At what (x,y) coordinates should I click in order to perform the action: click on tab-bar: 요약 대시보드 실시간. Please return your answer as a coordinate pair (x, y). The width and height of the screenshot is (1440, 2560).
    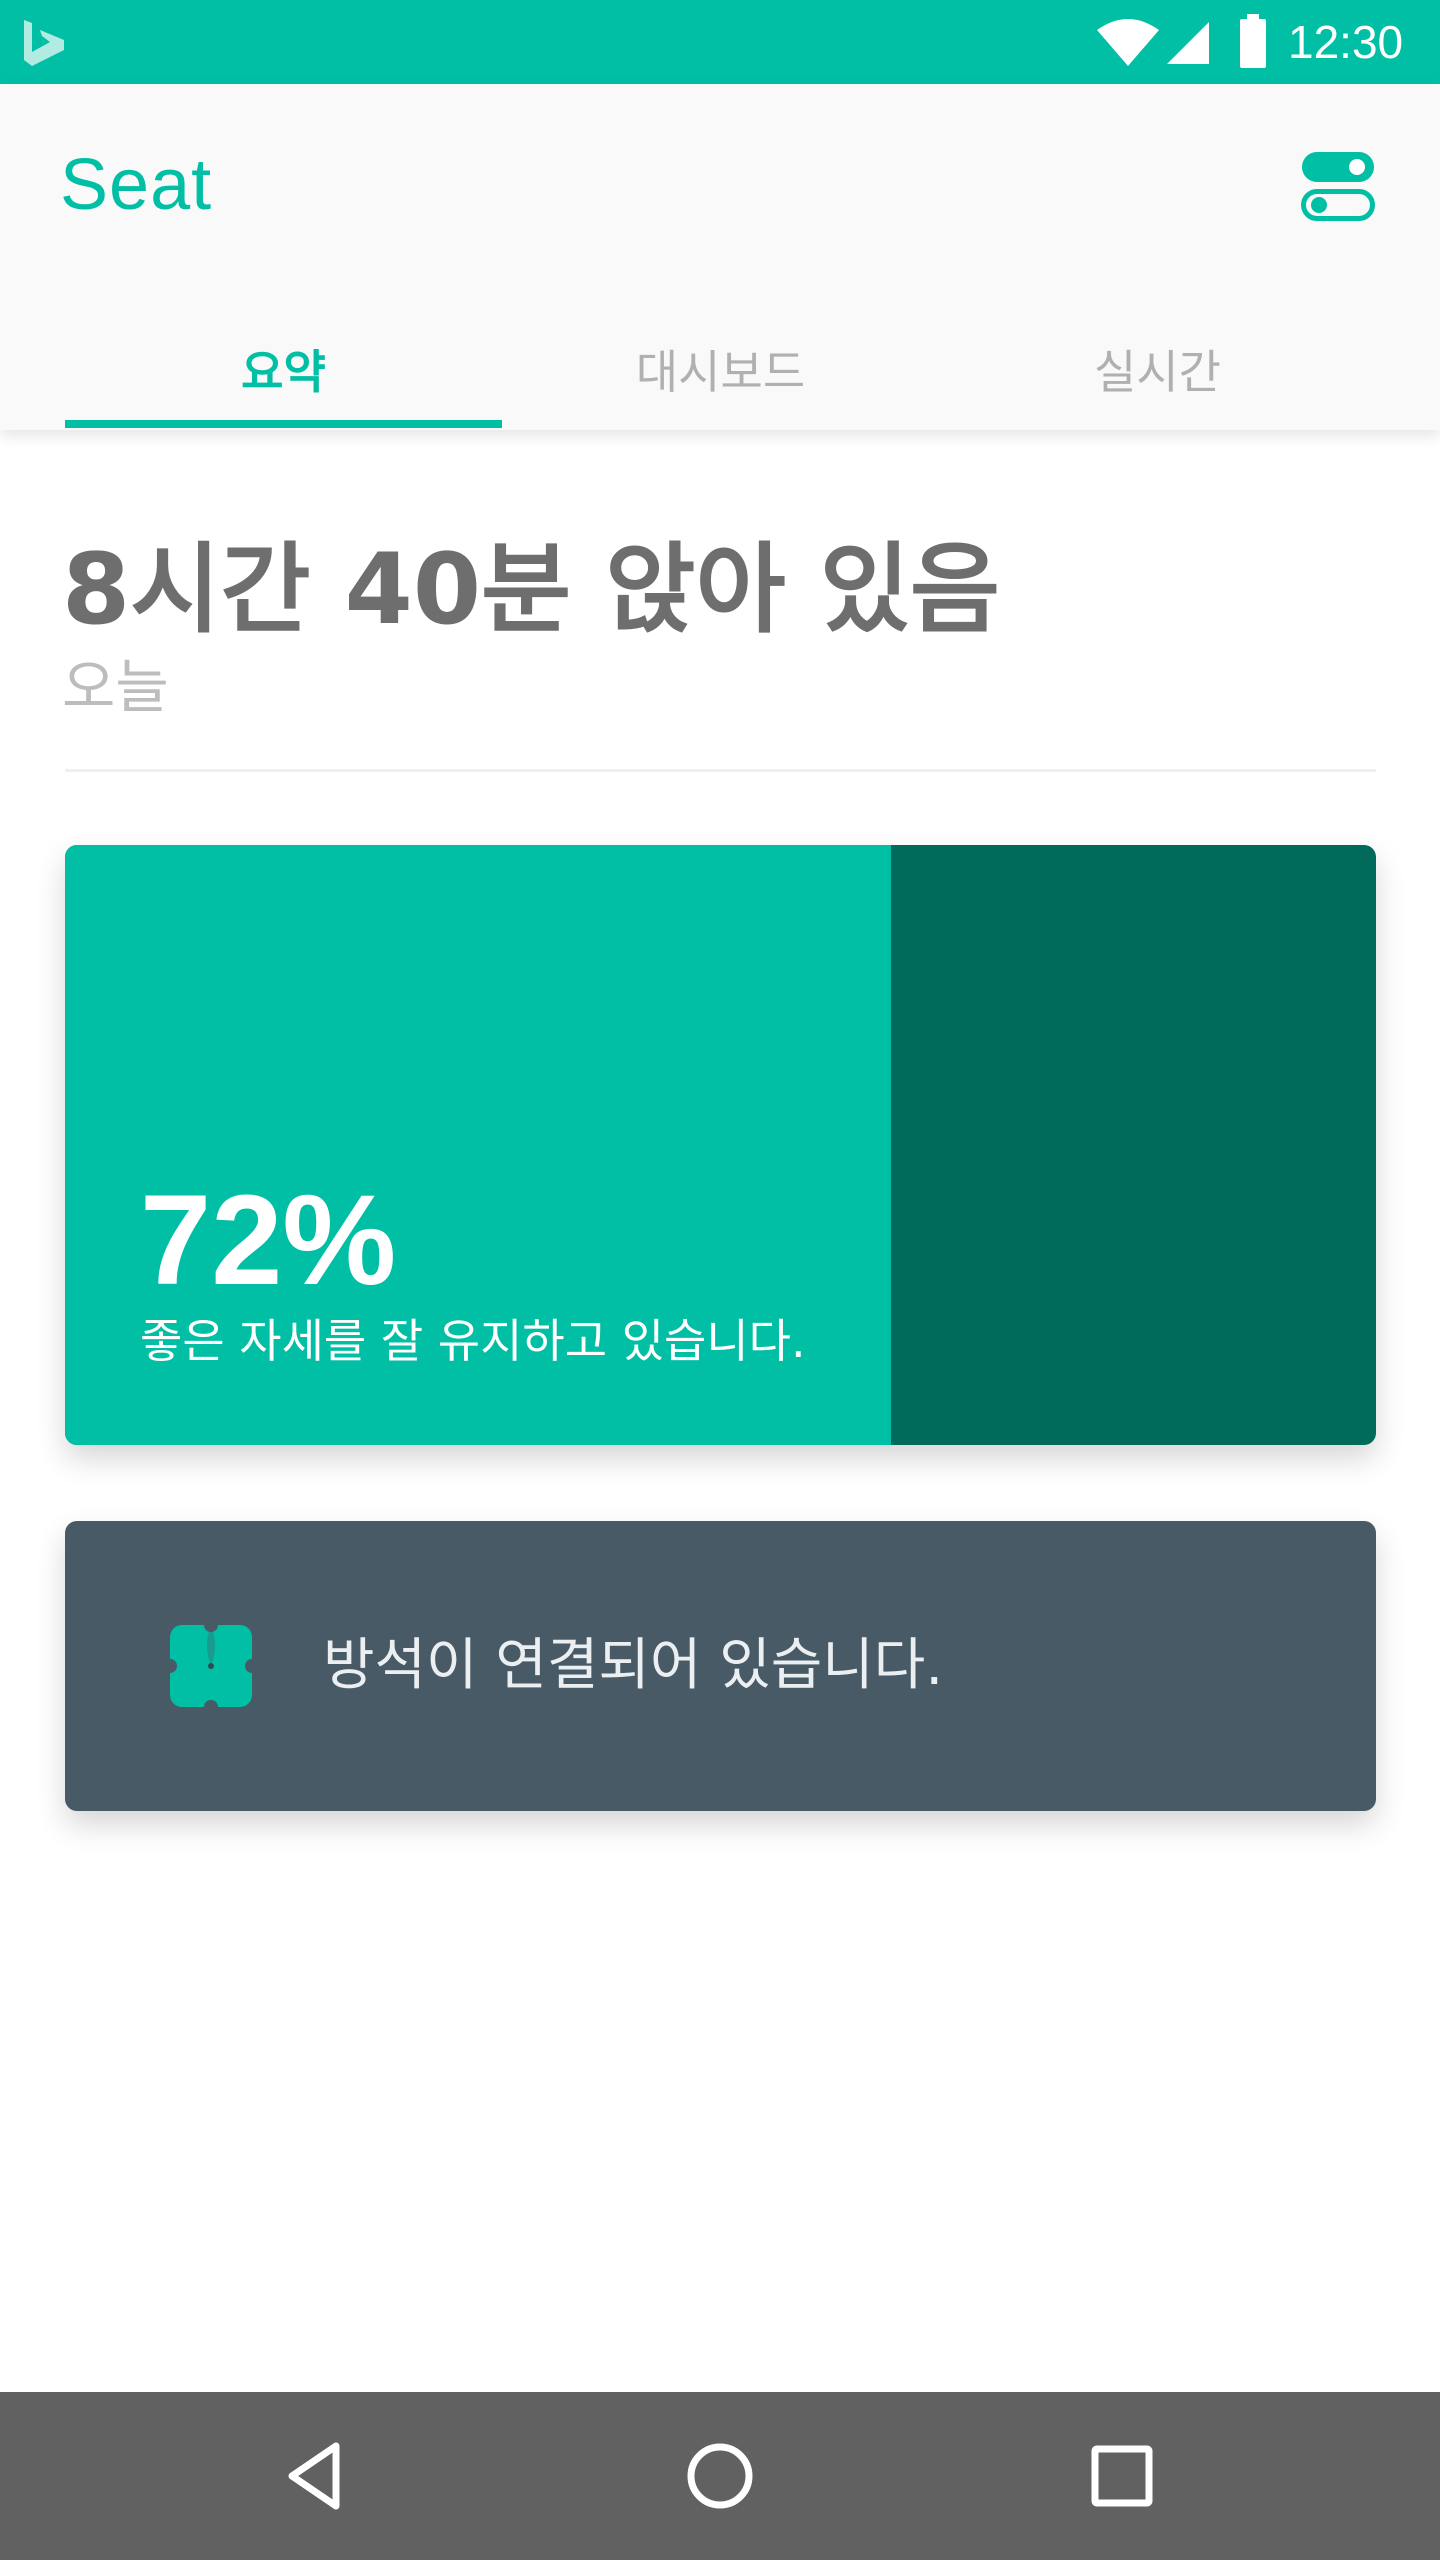
    Looking at the image, I should click on (720, 372).